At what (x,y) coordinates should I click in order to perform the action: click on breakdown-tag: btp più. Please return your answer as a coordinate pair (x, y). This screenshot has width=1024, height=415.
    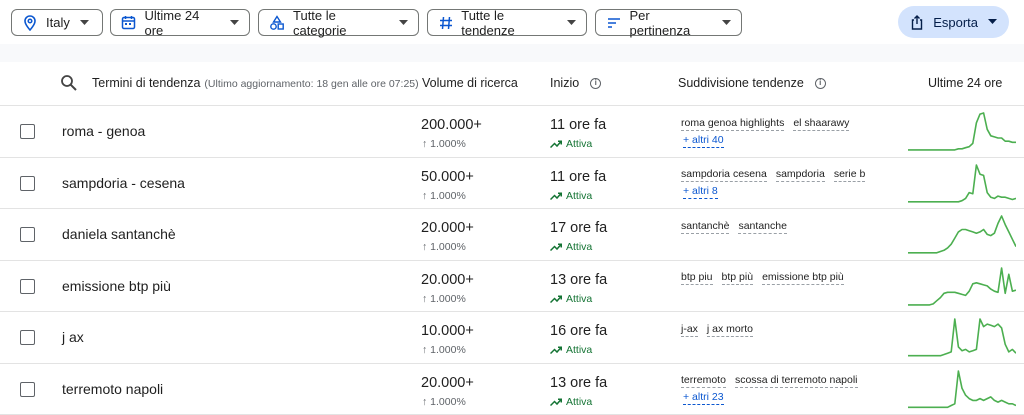
    Looking at the image, I should click on (737, 278).